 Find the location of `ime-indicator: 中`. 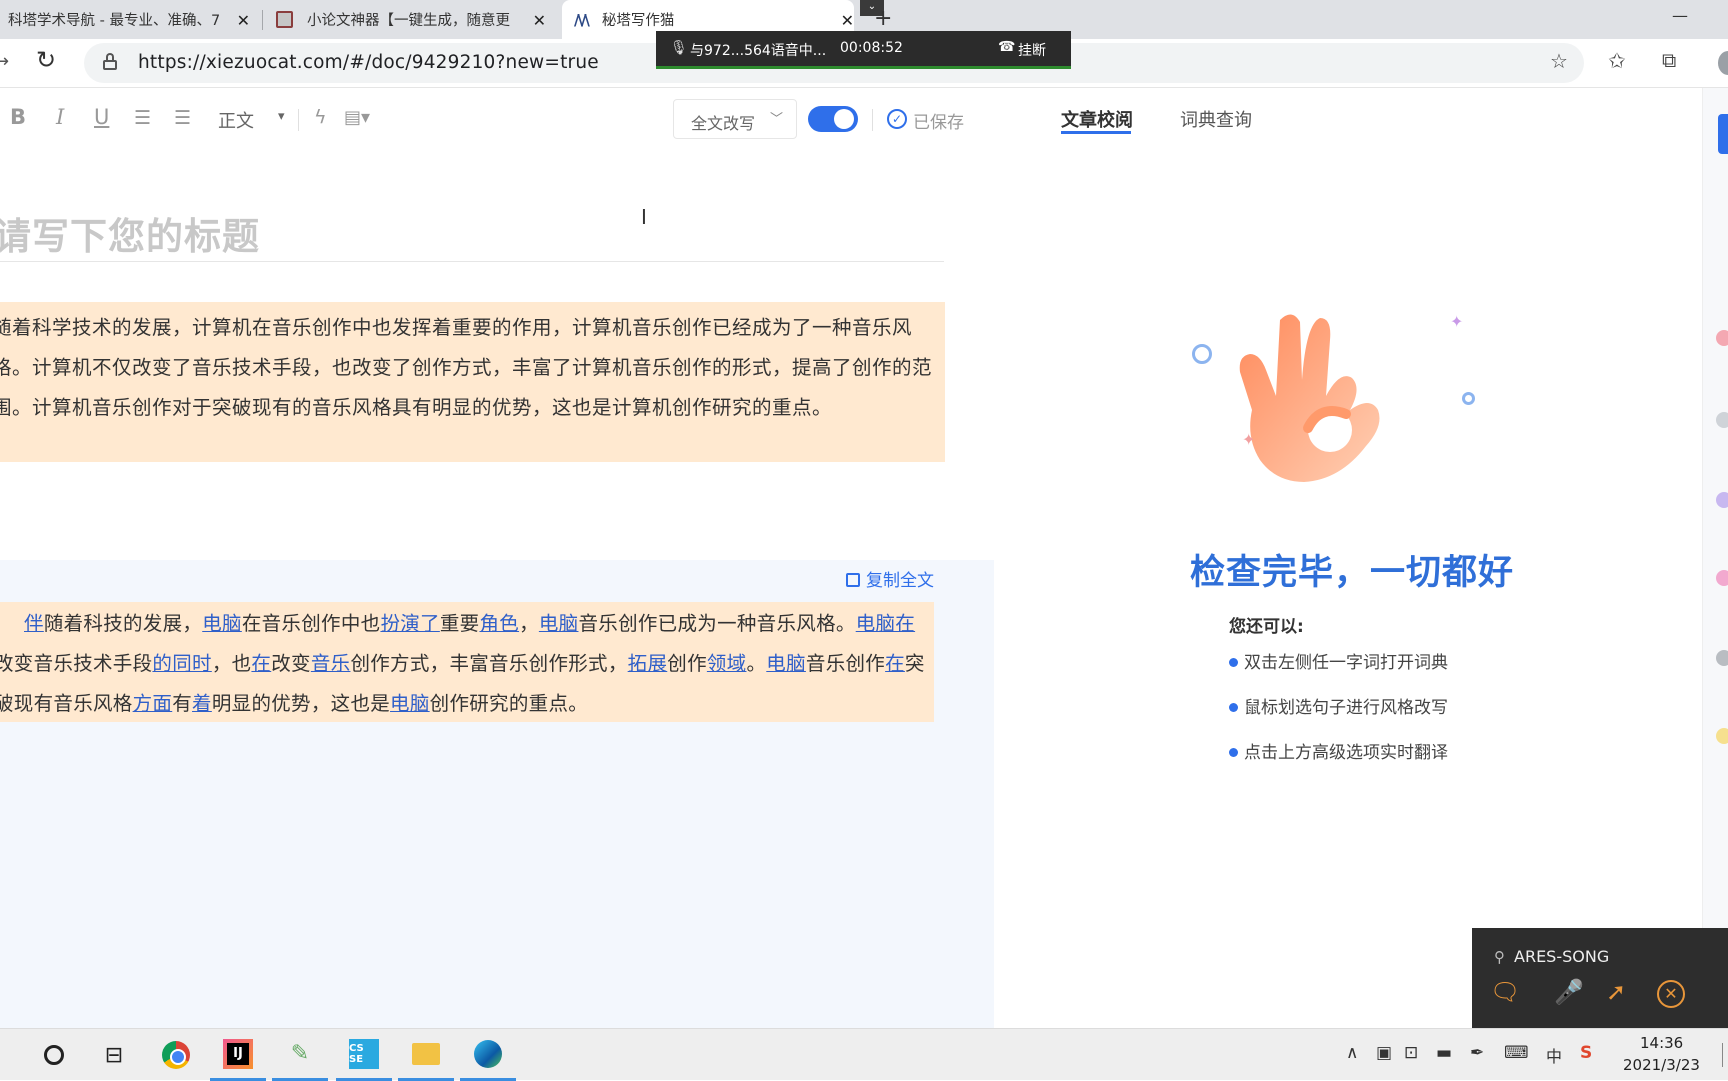

ime-indicator: 中 is located at coordinates (1554, 1055).